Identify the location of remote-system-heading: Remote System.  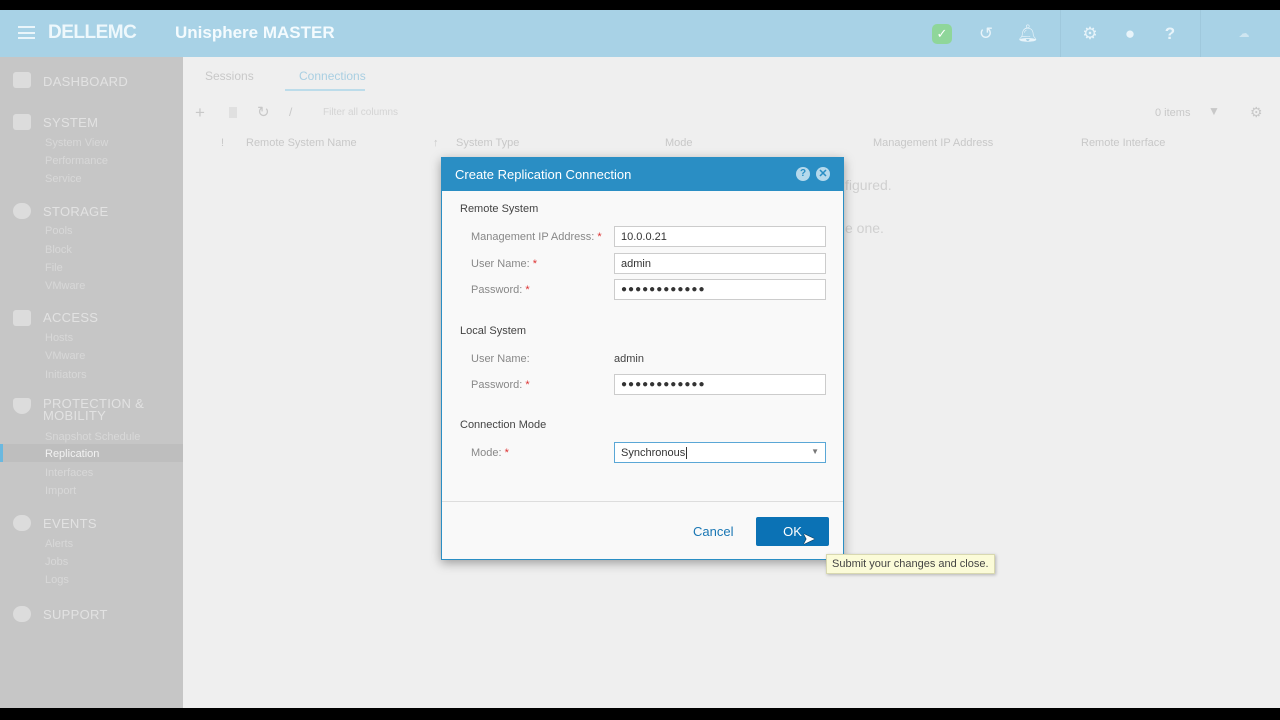
(499, 209).